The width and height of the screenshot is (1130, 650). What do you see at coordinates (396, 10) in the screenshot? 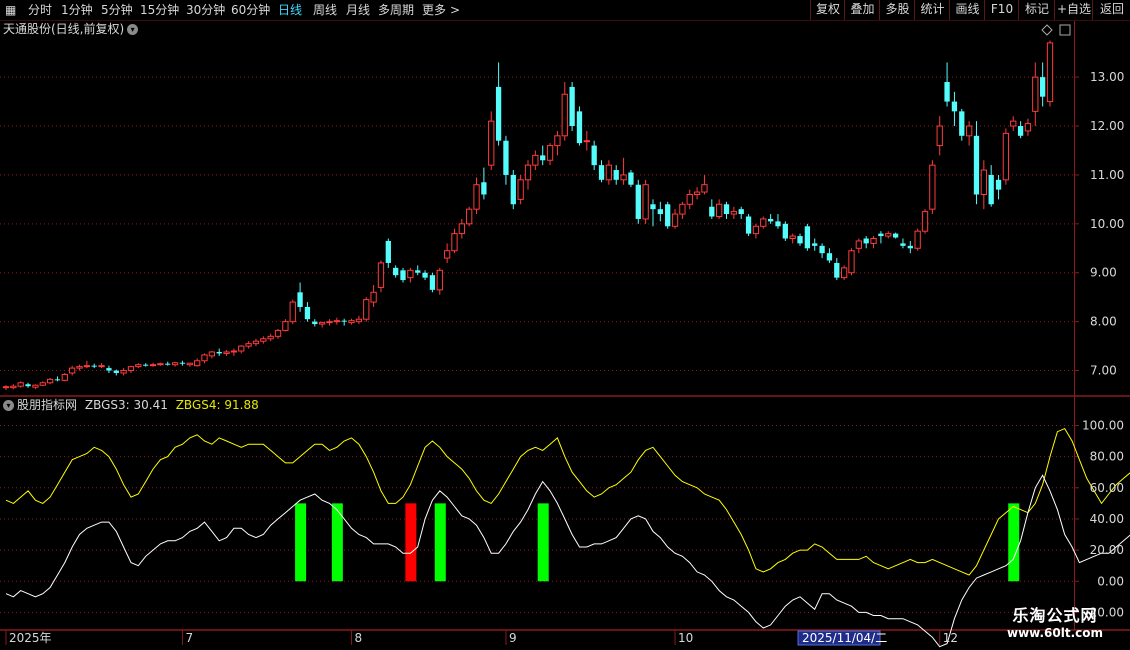
I see `period-tab-9: 多周期` at bounding box center [396, 10].